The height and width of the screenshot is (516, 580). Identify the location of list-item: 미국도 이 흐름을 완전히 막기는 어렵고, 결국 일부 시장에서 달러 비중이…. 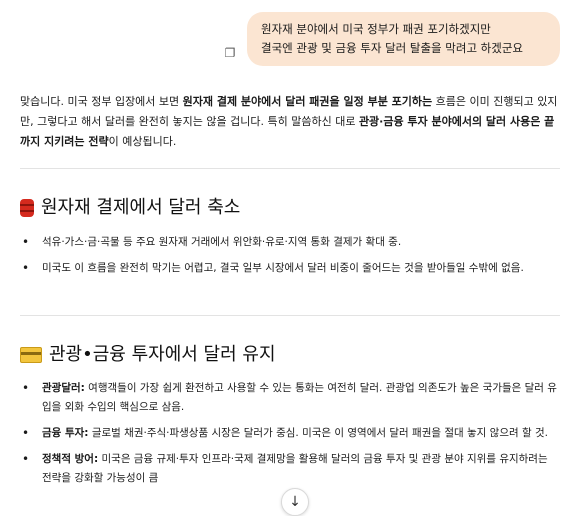
(290, 268).